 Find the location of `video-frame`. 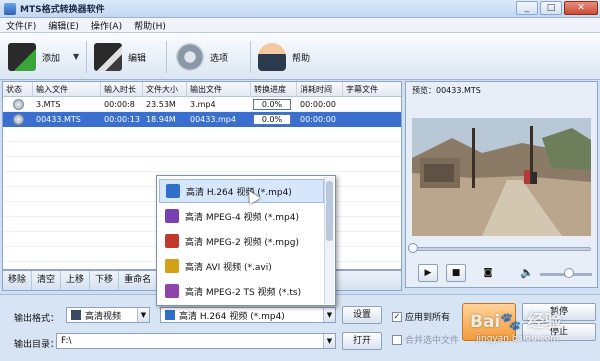

video-frame is located at coordinates (501, 177).